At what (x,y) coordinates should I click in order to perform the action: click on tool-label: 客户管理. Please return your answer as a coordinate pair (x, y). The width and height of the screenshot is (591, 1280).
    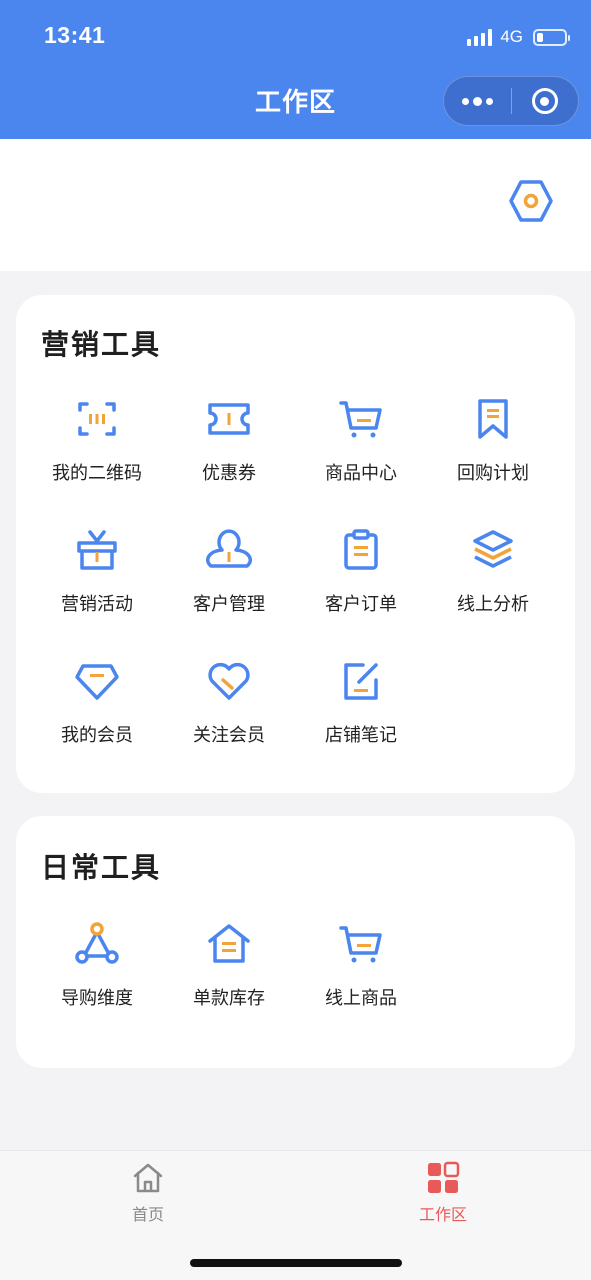
    Looking at the image, I should click on (229, 604).